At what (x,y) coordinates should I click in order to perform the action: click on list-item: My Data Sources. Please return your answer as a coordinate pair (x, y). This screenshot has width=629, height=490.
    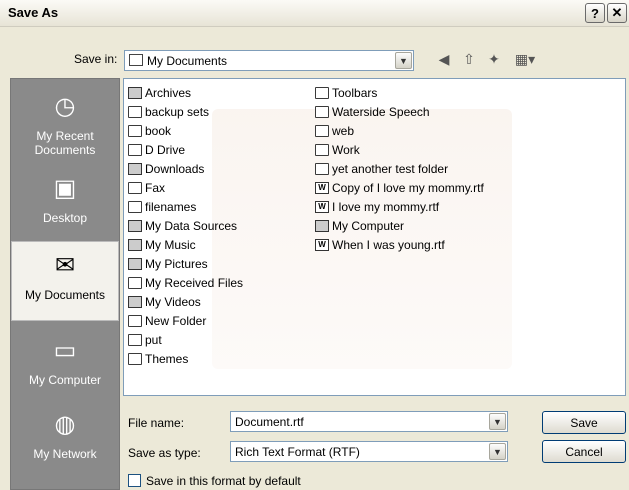
    Looking at the image, I should click on (185, 225).